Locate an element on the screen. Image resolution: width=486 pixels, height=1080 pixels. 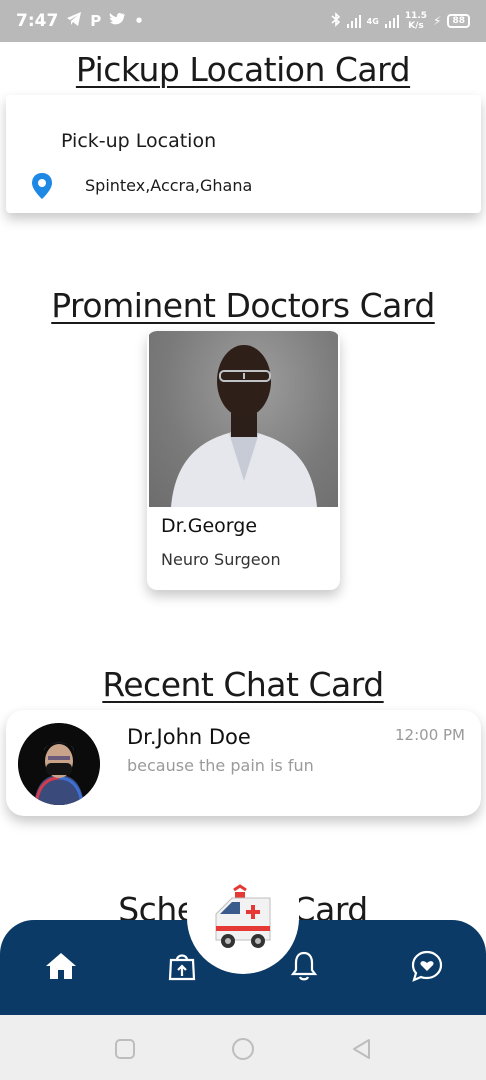
home-circle-icon is located at coordinates (243, 1049).